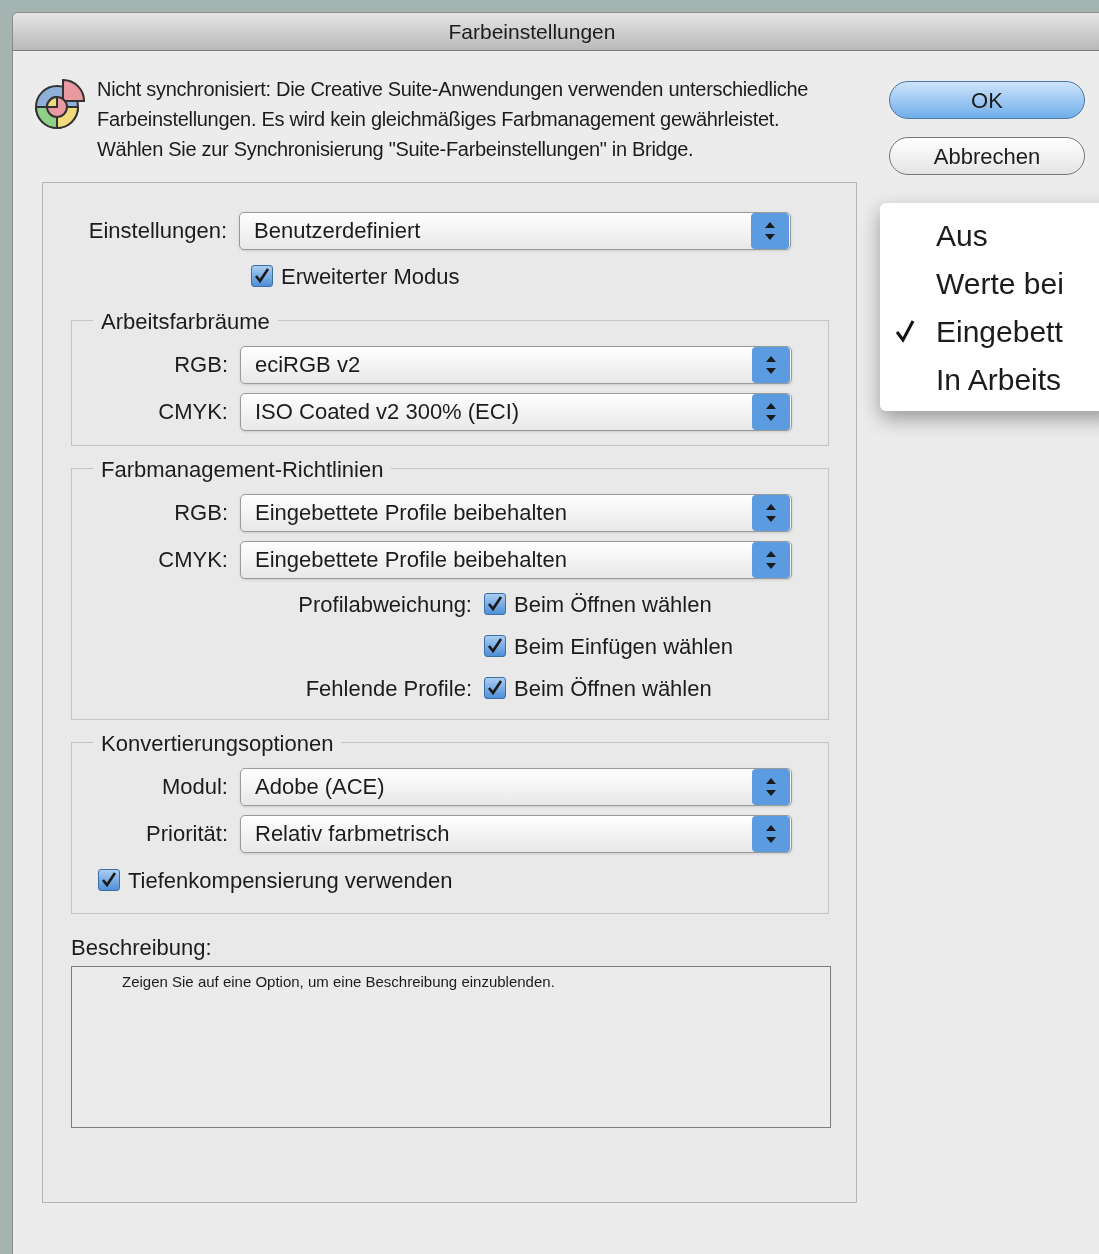 The image size is (1099, 1254). Describe the element at coordinates (962, 235) in the screenshot. I see `menu-item-label: Aus` at that location.